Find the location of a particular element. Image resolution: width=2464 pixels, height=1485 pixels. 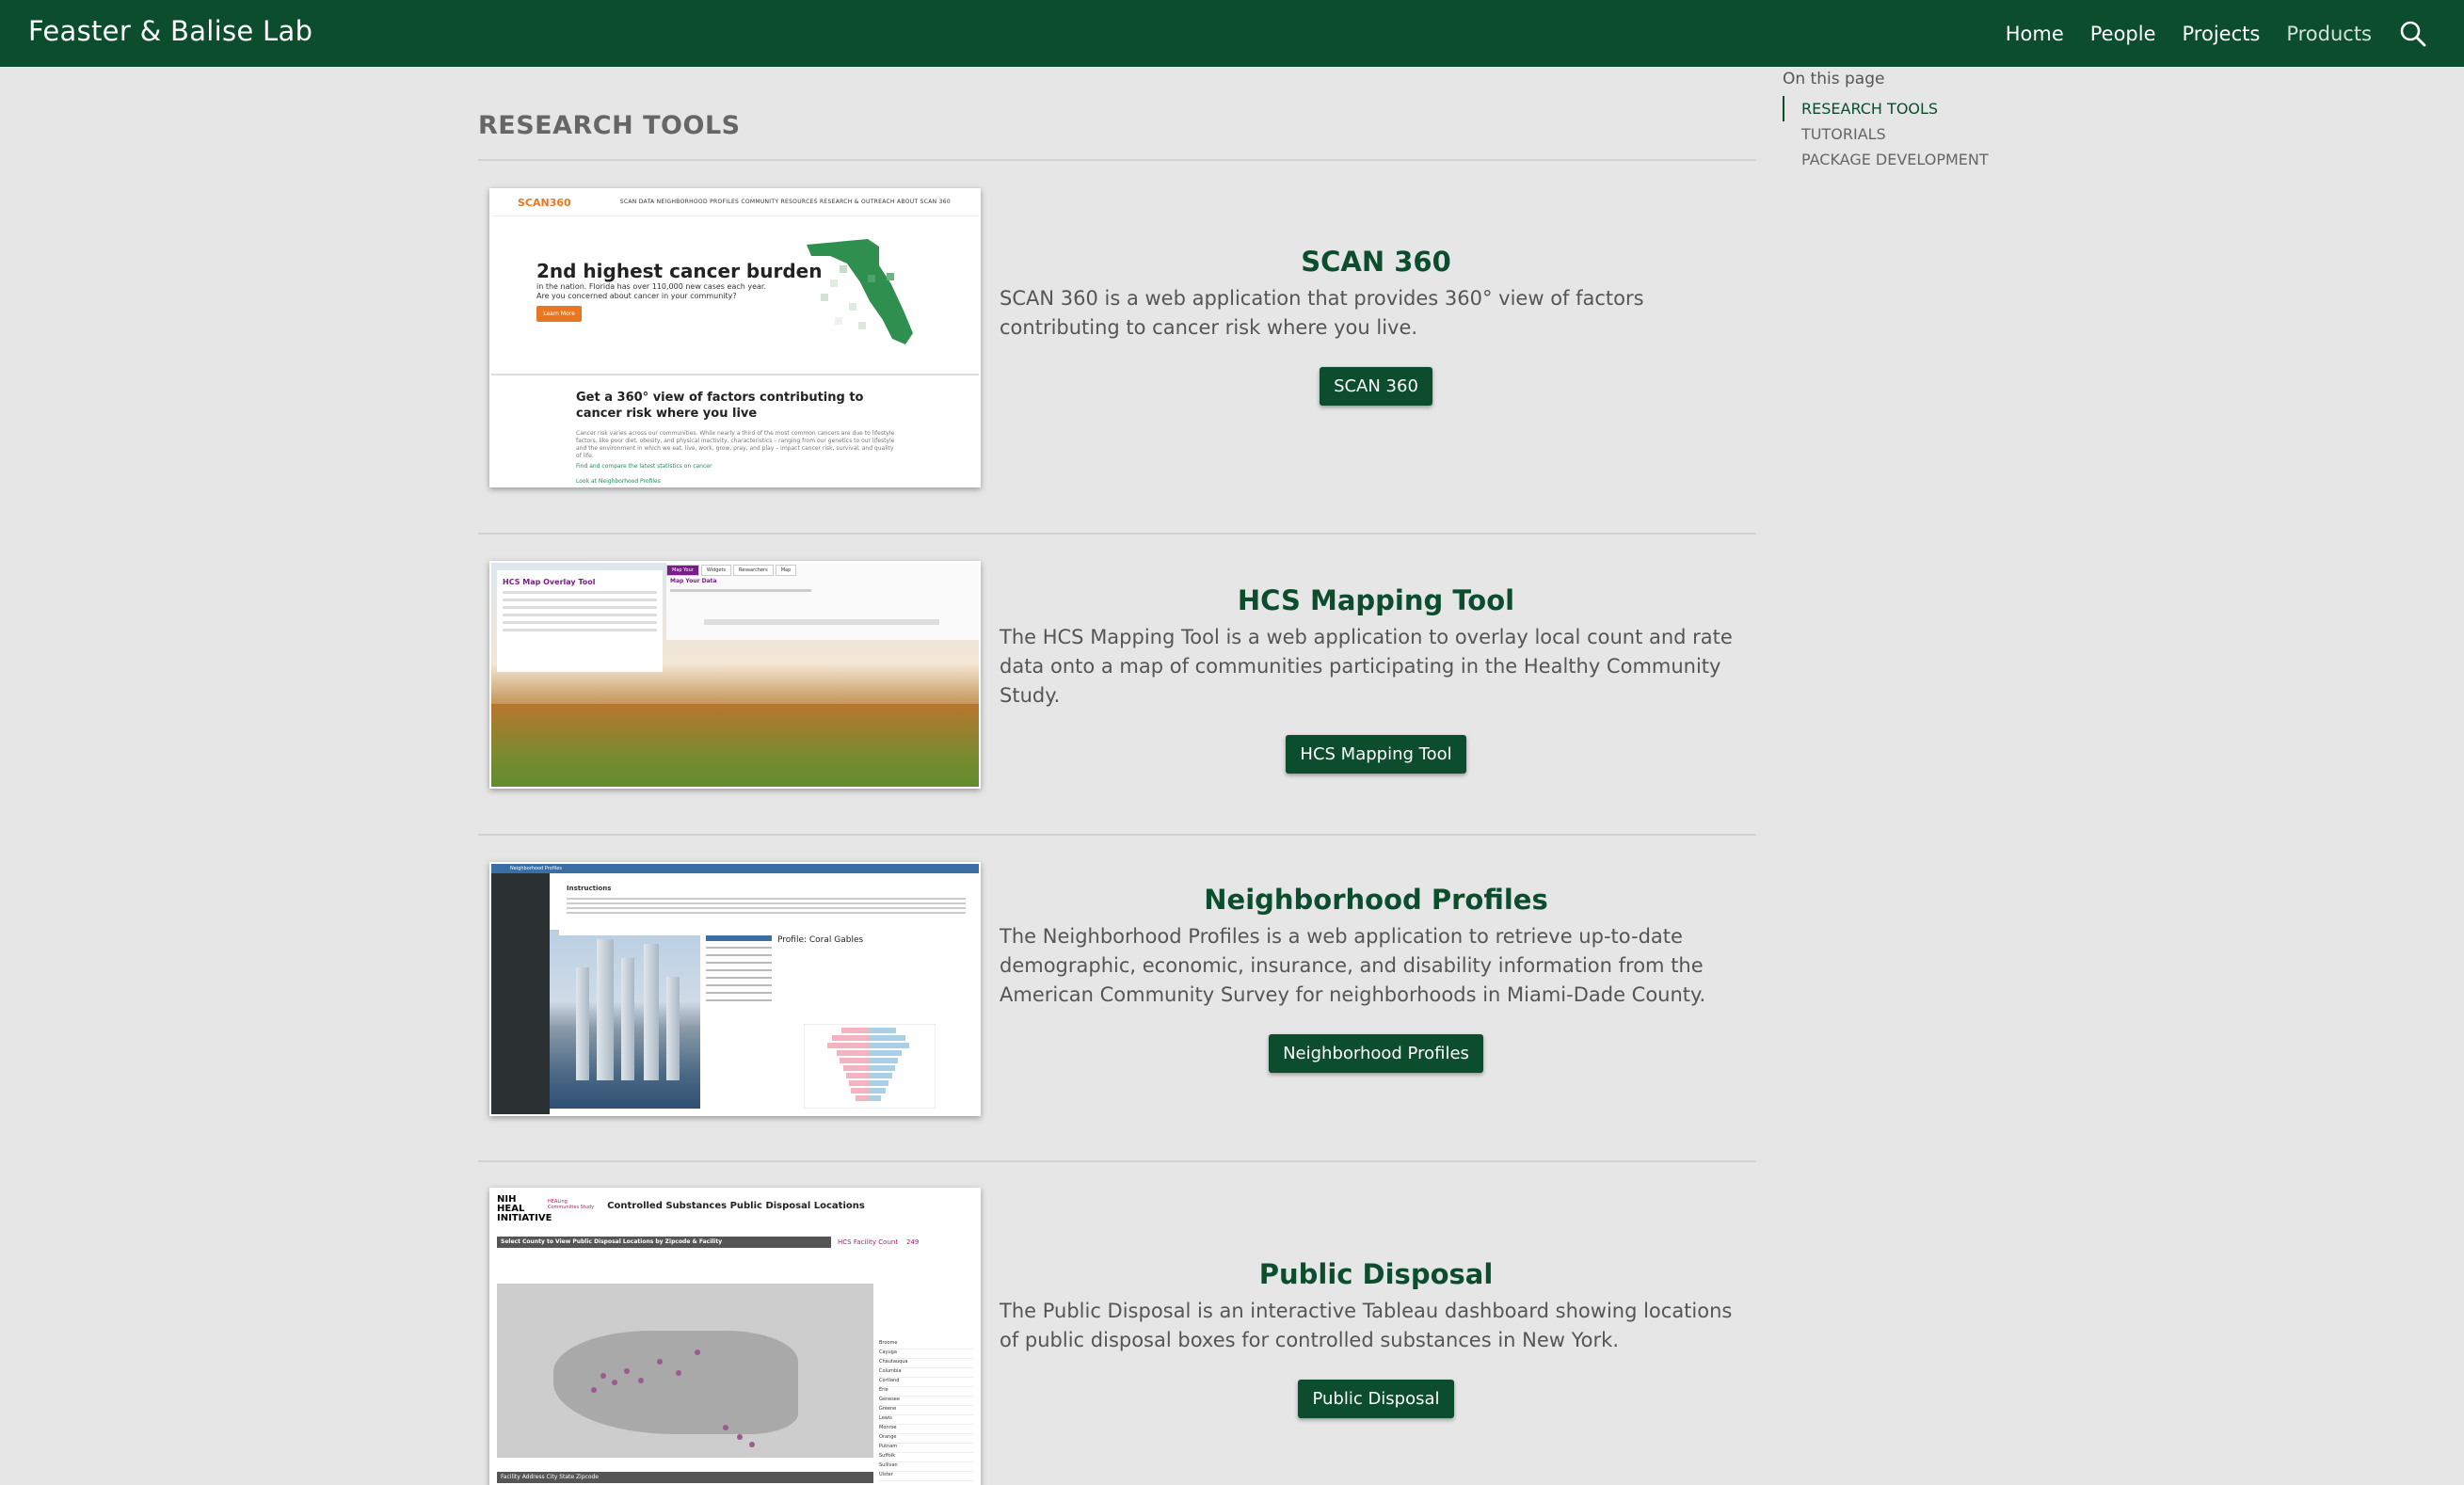

tool-title: Neighborhood Profiles is located at coordinates (1376, 900).